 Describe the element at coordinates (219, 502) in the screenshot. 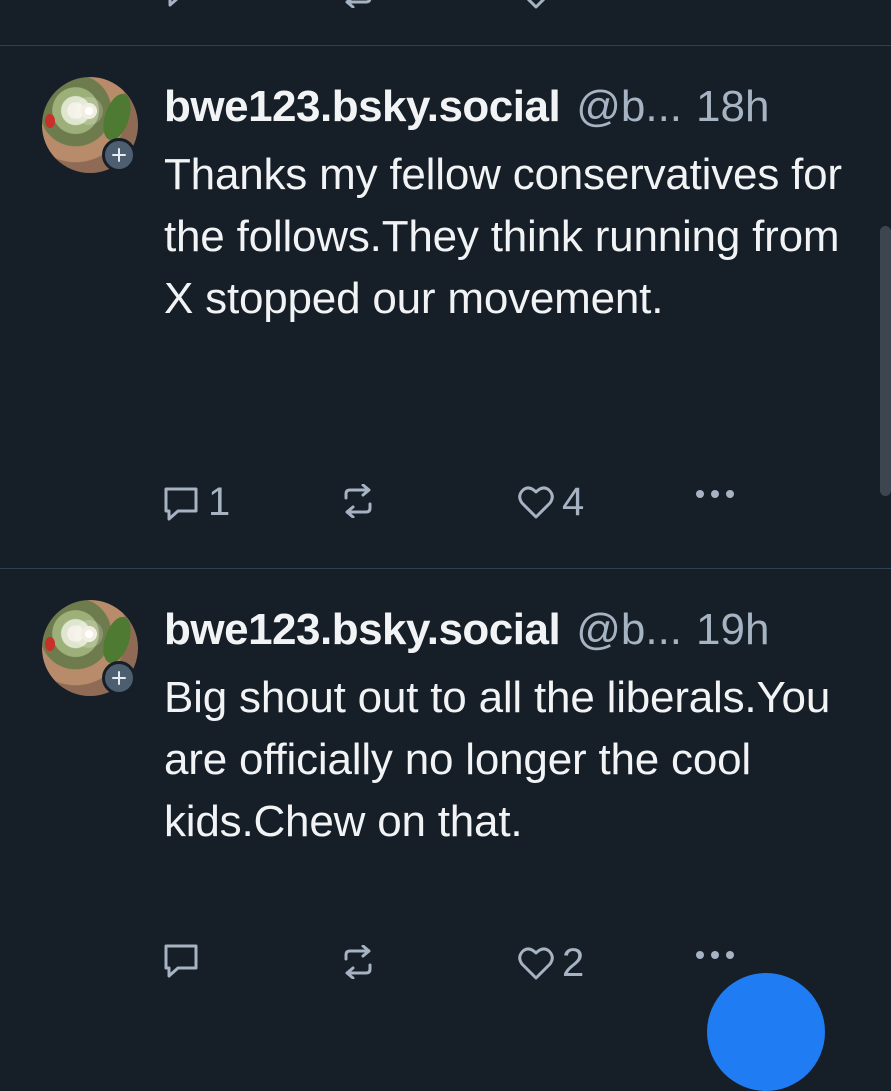

I see `reply-count: 1` at that location.